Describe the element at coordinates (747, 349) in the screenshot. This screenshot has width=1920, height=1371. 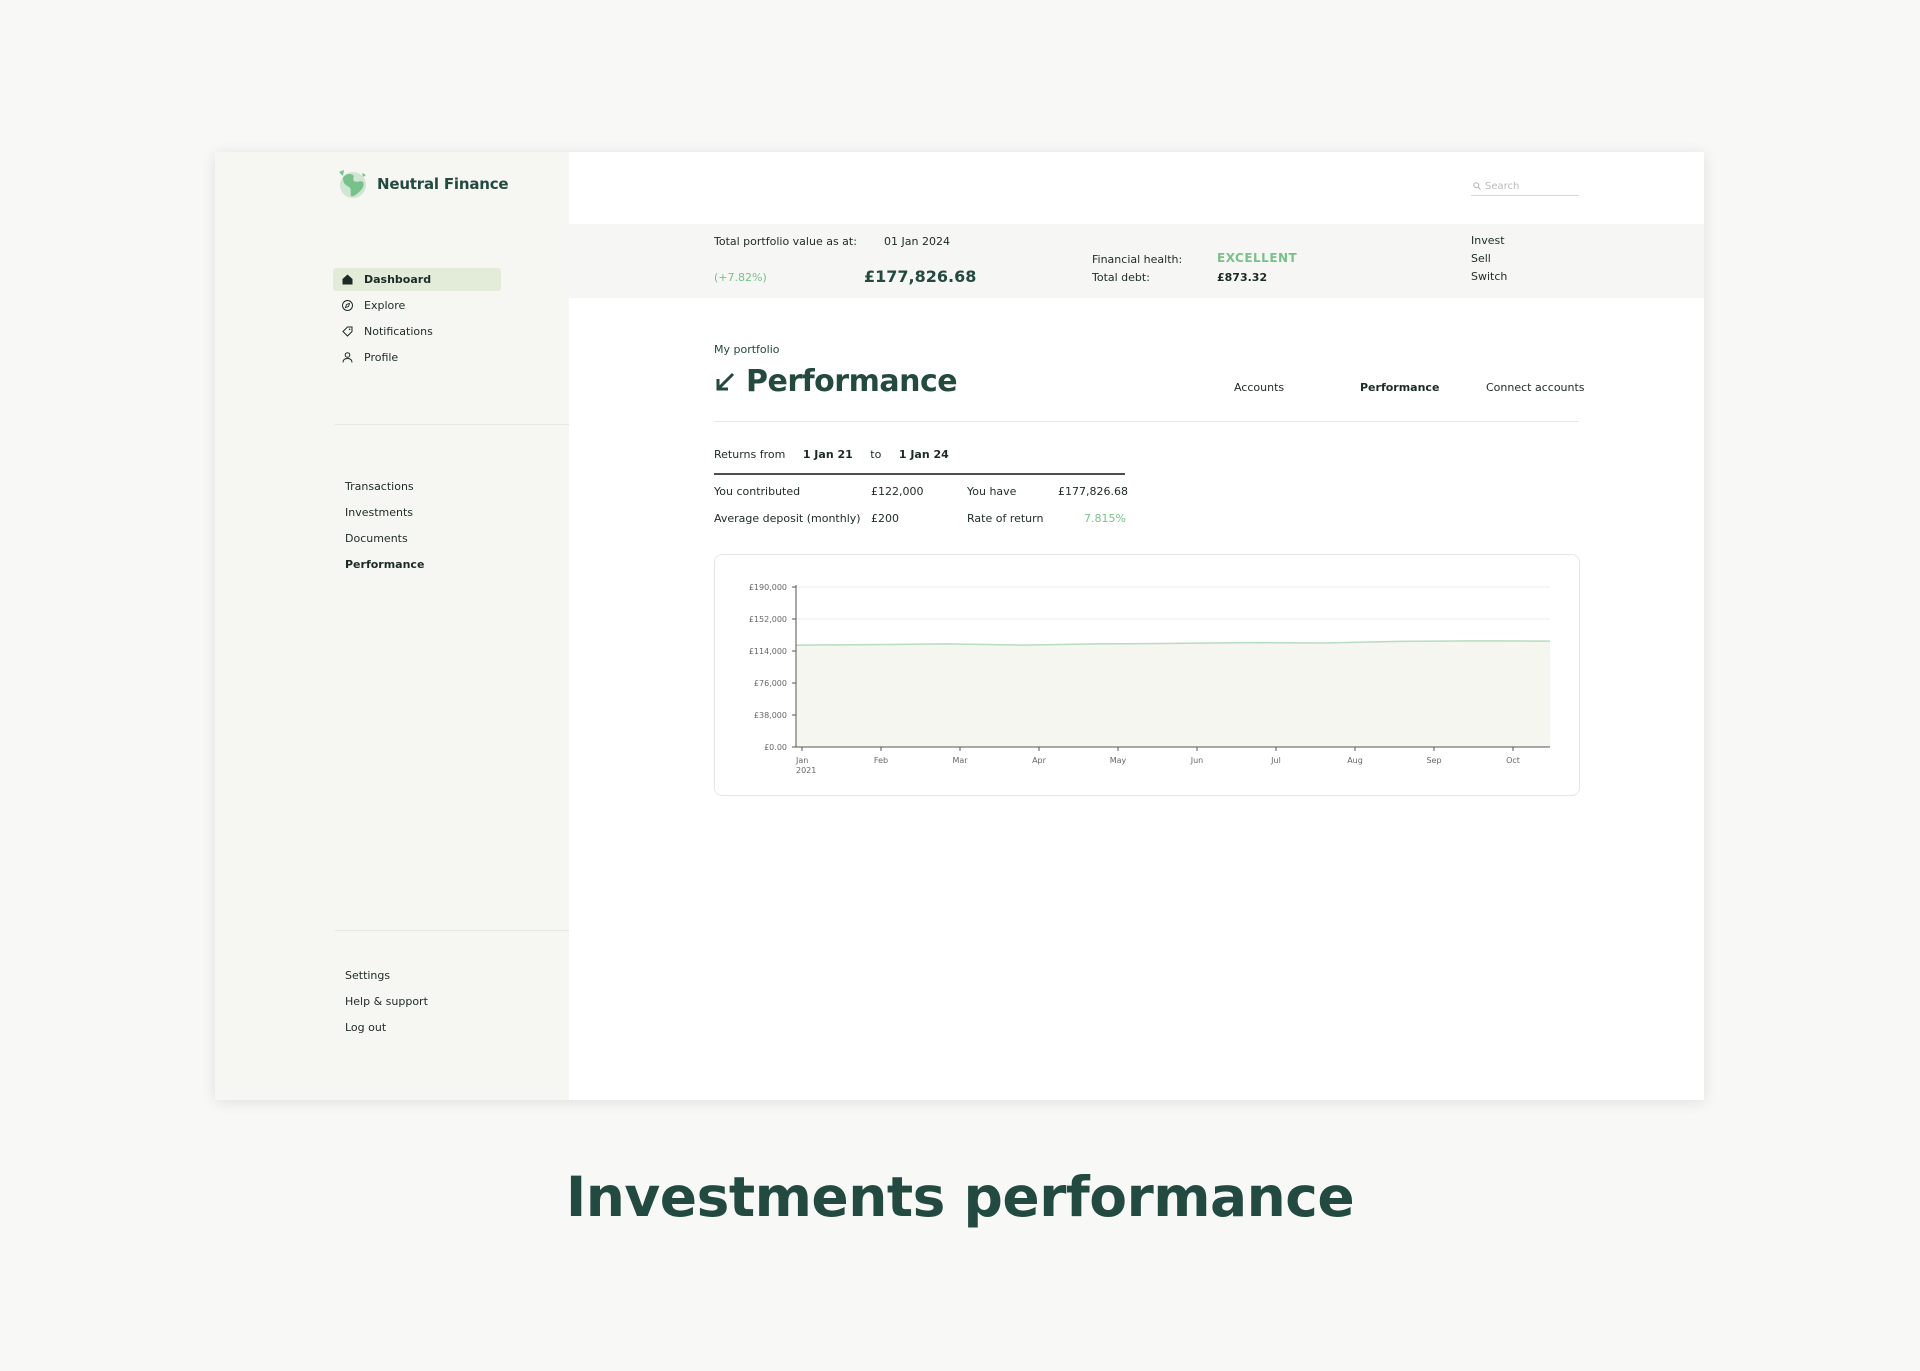
I see `breadcrumb: My portfolio` at that location.